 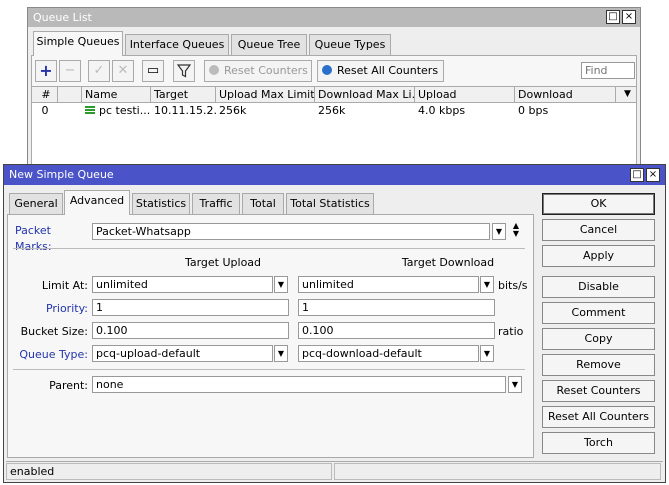 I want to click on filter-funnel-icon, so click(x=184, y=71).